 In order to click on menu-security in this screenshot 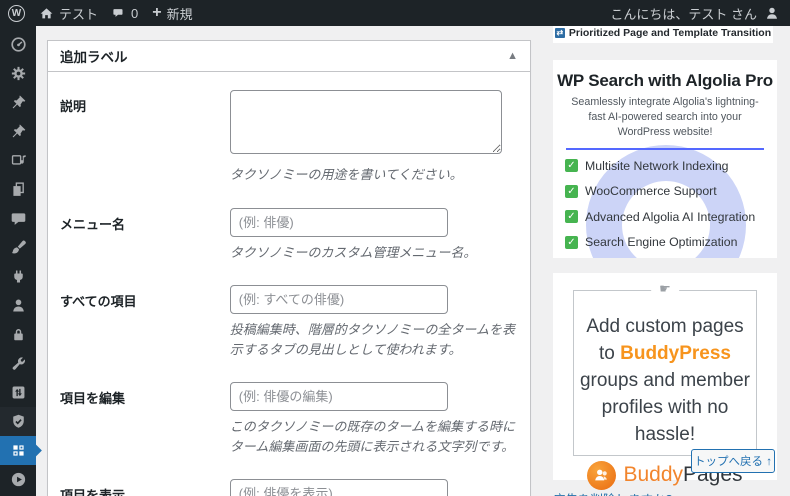, I will do `click(18, 334)`.